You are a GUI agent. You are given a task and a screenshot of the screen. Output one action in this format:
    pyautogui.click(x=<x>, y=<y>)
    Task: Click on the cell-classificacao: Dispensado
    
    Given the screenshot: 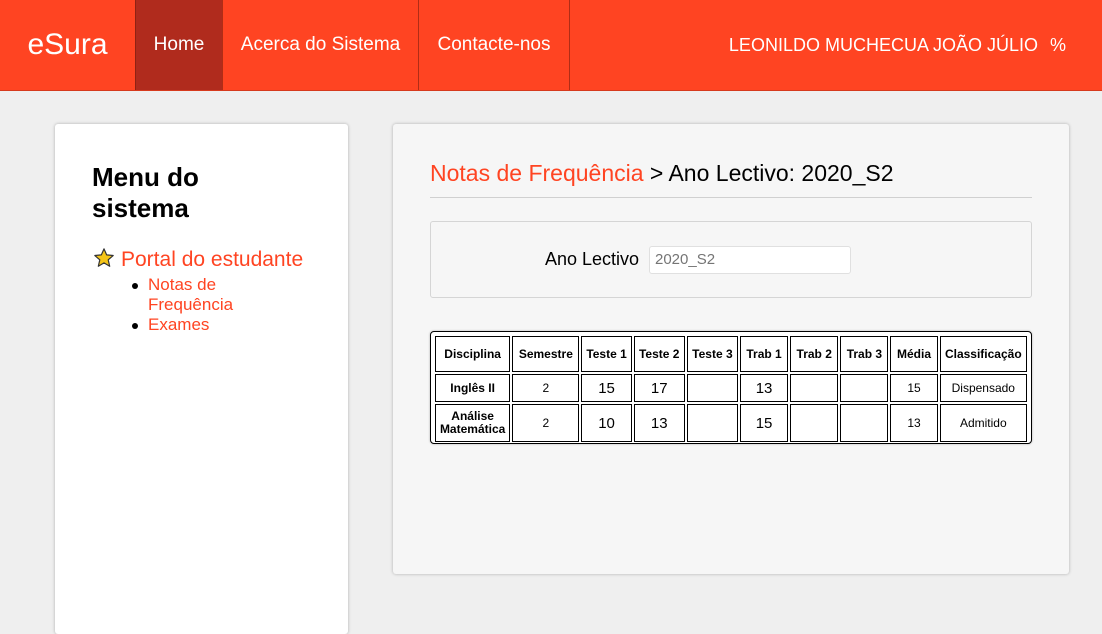 What is the action you would take?
    pyautogui.click(x=983, y=388)
    